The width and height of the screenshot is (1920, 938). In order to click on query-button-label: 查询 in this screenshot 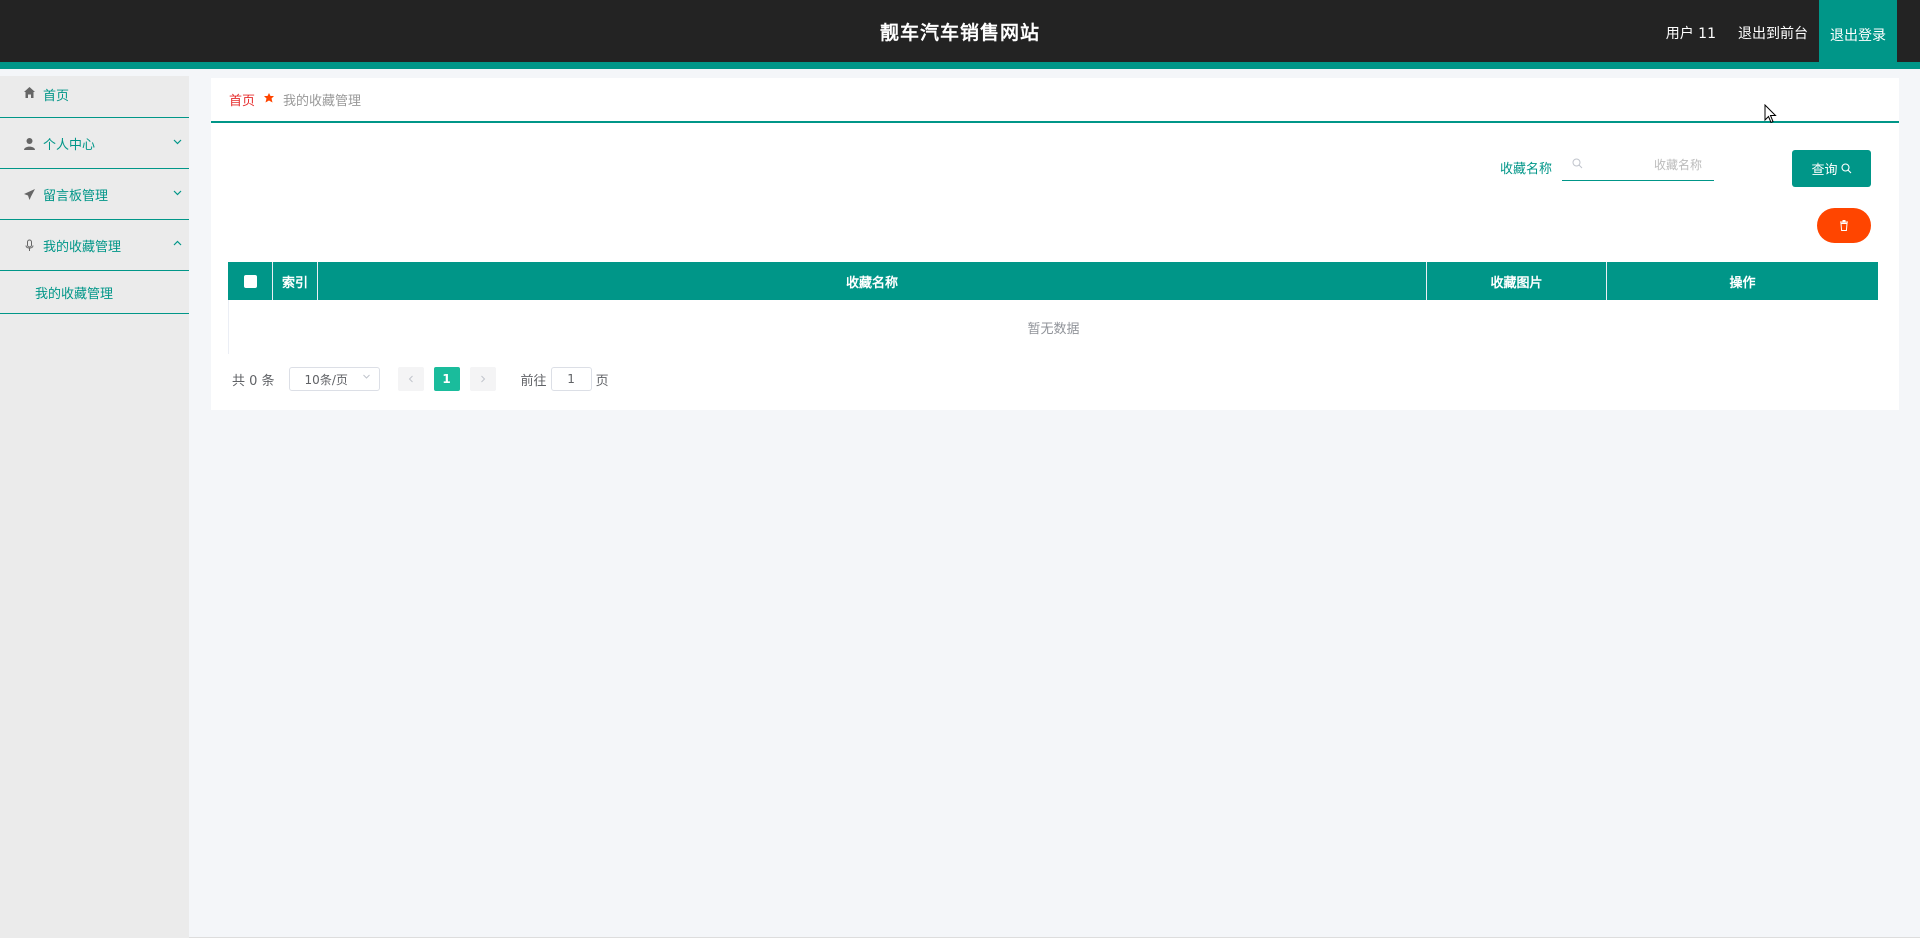, I will do `click(1824, 169)`.